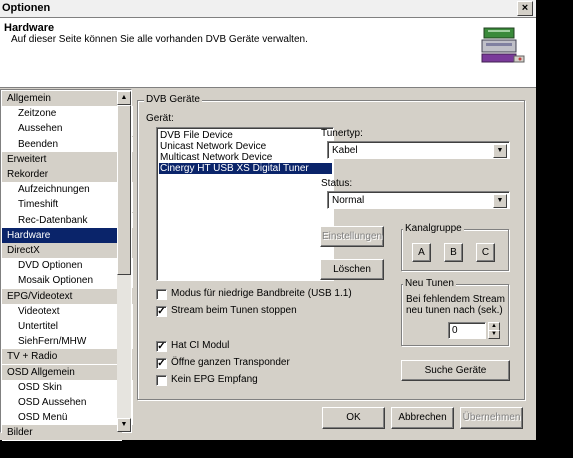 The height and width of the screenshot is (458, 573). I want to click on hardware-icon, so click(503, 45).